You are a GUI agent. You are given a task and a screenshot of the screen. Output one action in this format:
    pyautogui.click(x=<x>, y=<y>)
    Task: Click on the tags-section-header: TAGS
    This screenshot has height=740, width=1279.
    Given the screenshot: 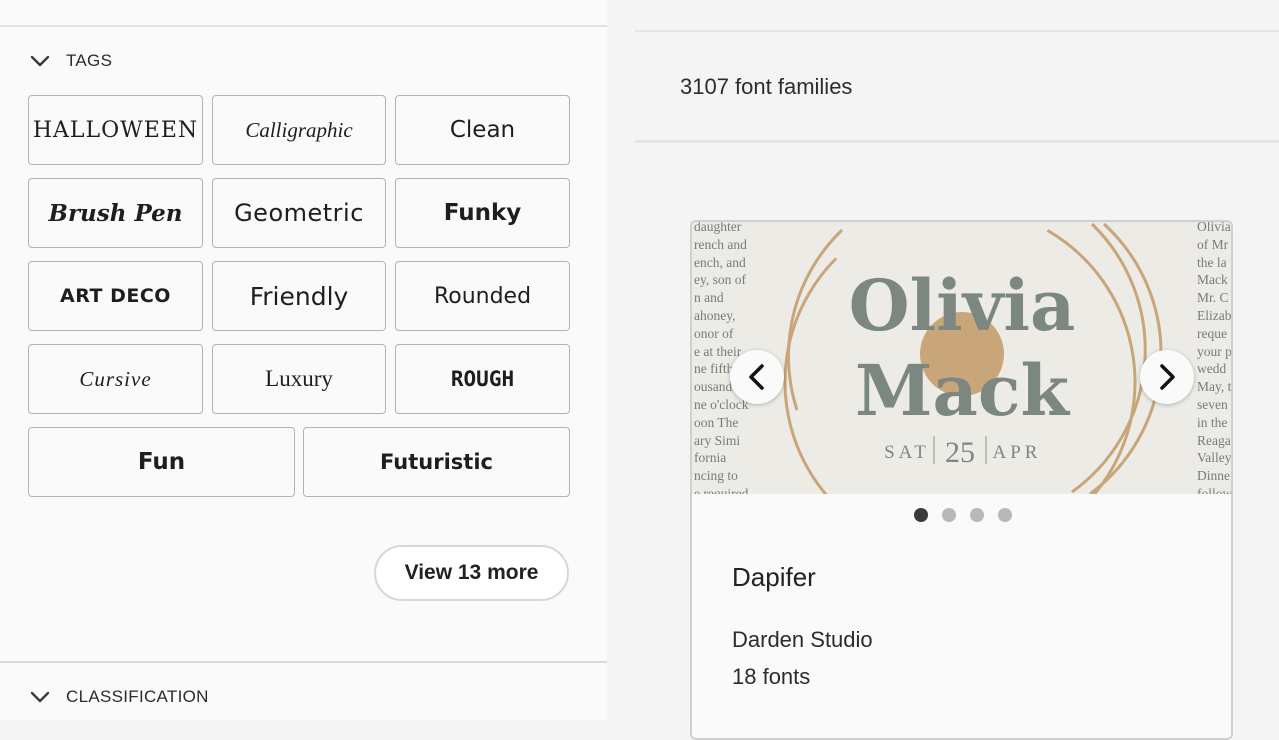 What is the action you would take?
    pyautogui.click(x=70, y=61)
    